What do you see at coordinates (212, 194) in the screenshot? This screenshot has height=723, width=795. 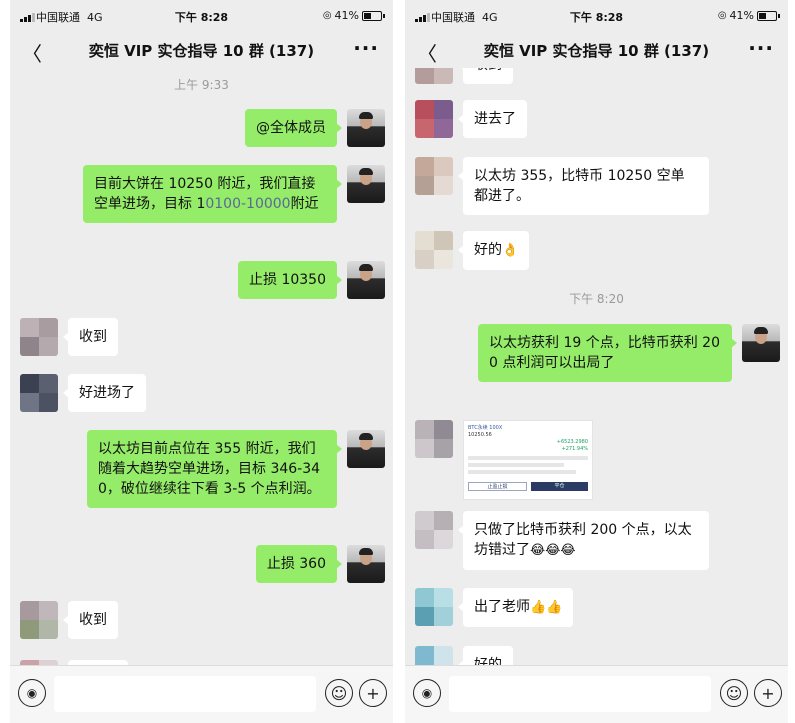 I see `message-bubble: 目前大饼在 10250 附近，我们直接空单进场，目标 10100-10000附近` at bounding box center [212, 194].